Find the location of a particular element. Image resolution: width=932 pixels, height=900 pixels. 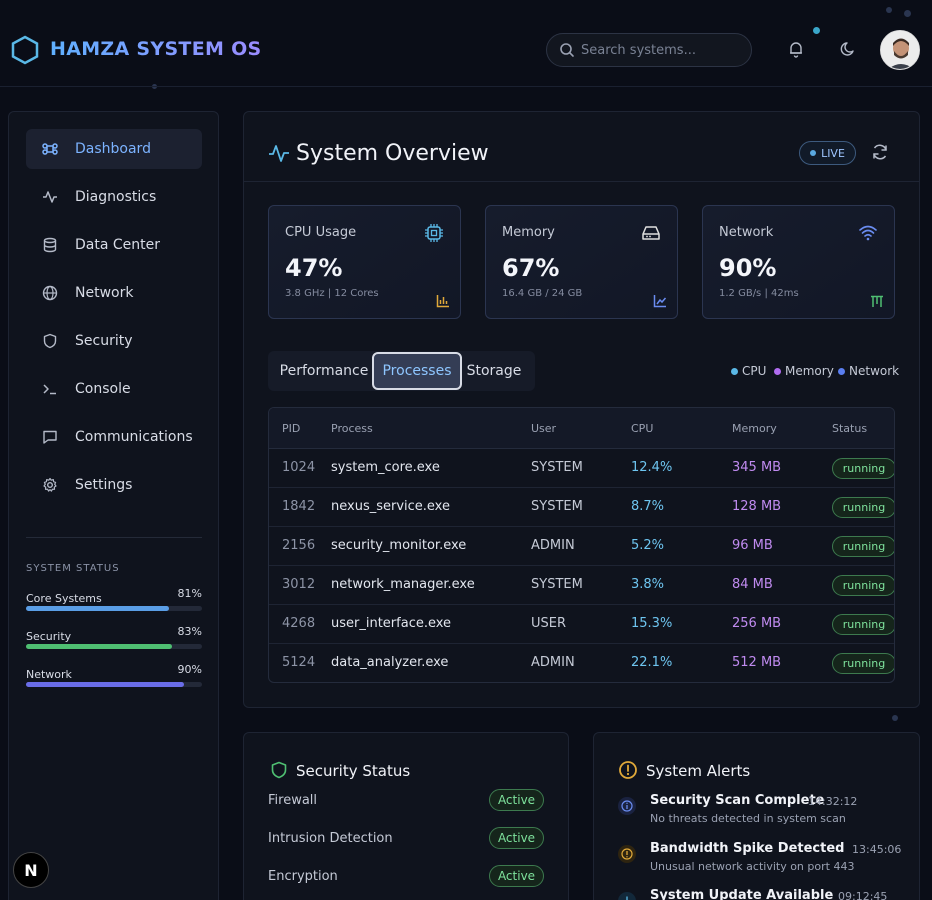

column-header-process: Process is located at coordinates (352, 428).